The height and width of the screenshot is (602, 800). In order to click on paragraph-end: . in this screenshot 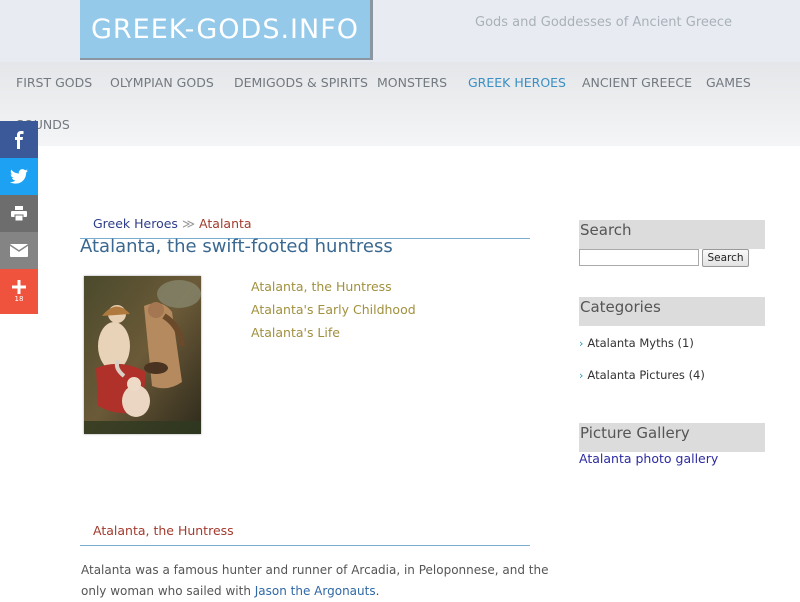, I will do `click(377, 591)`.